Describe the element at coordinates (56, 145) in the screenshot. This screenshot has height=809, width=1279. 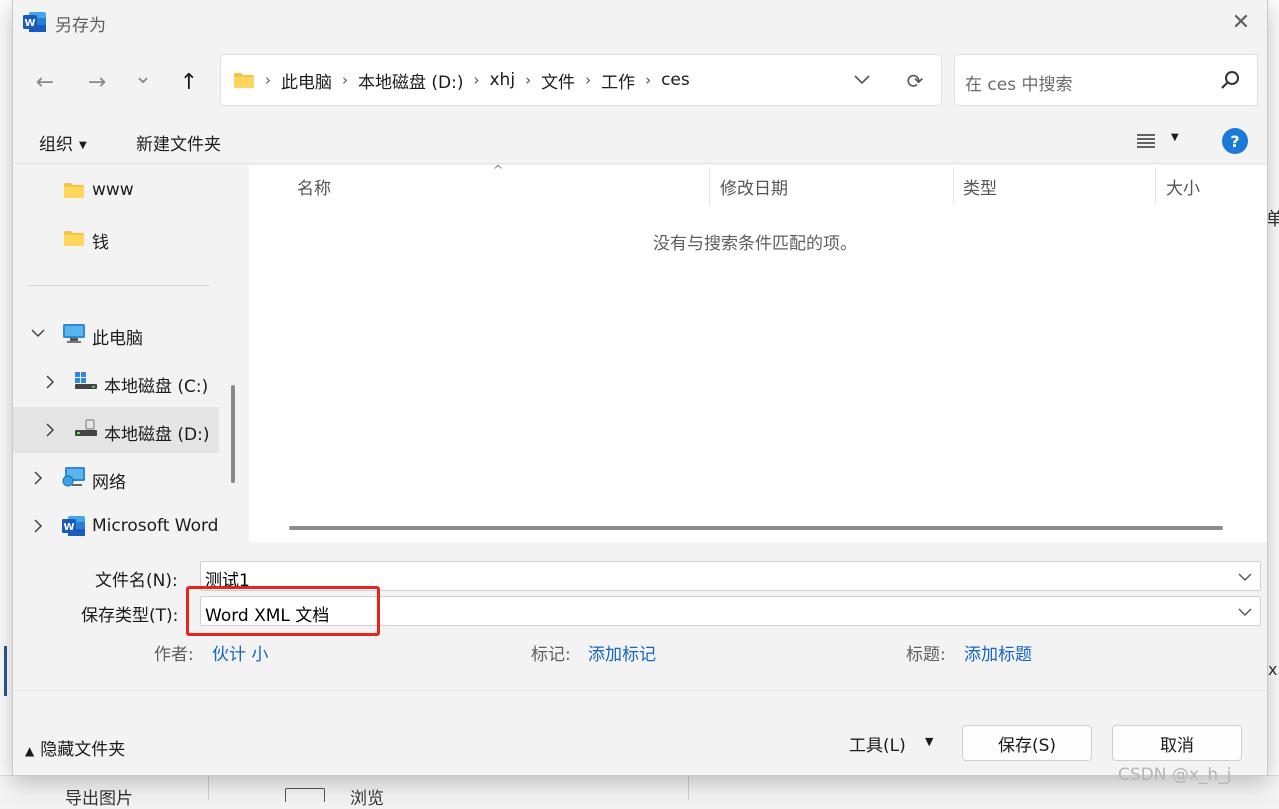
I see `organize-label: 组织` at that location.